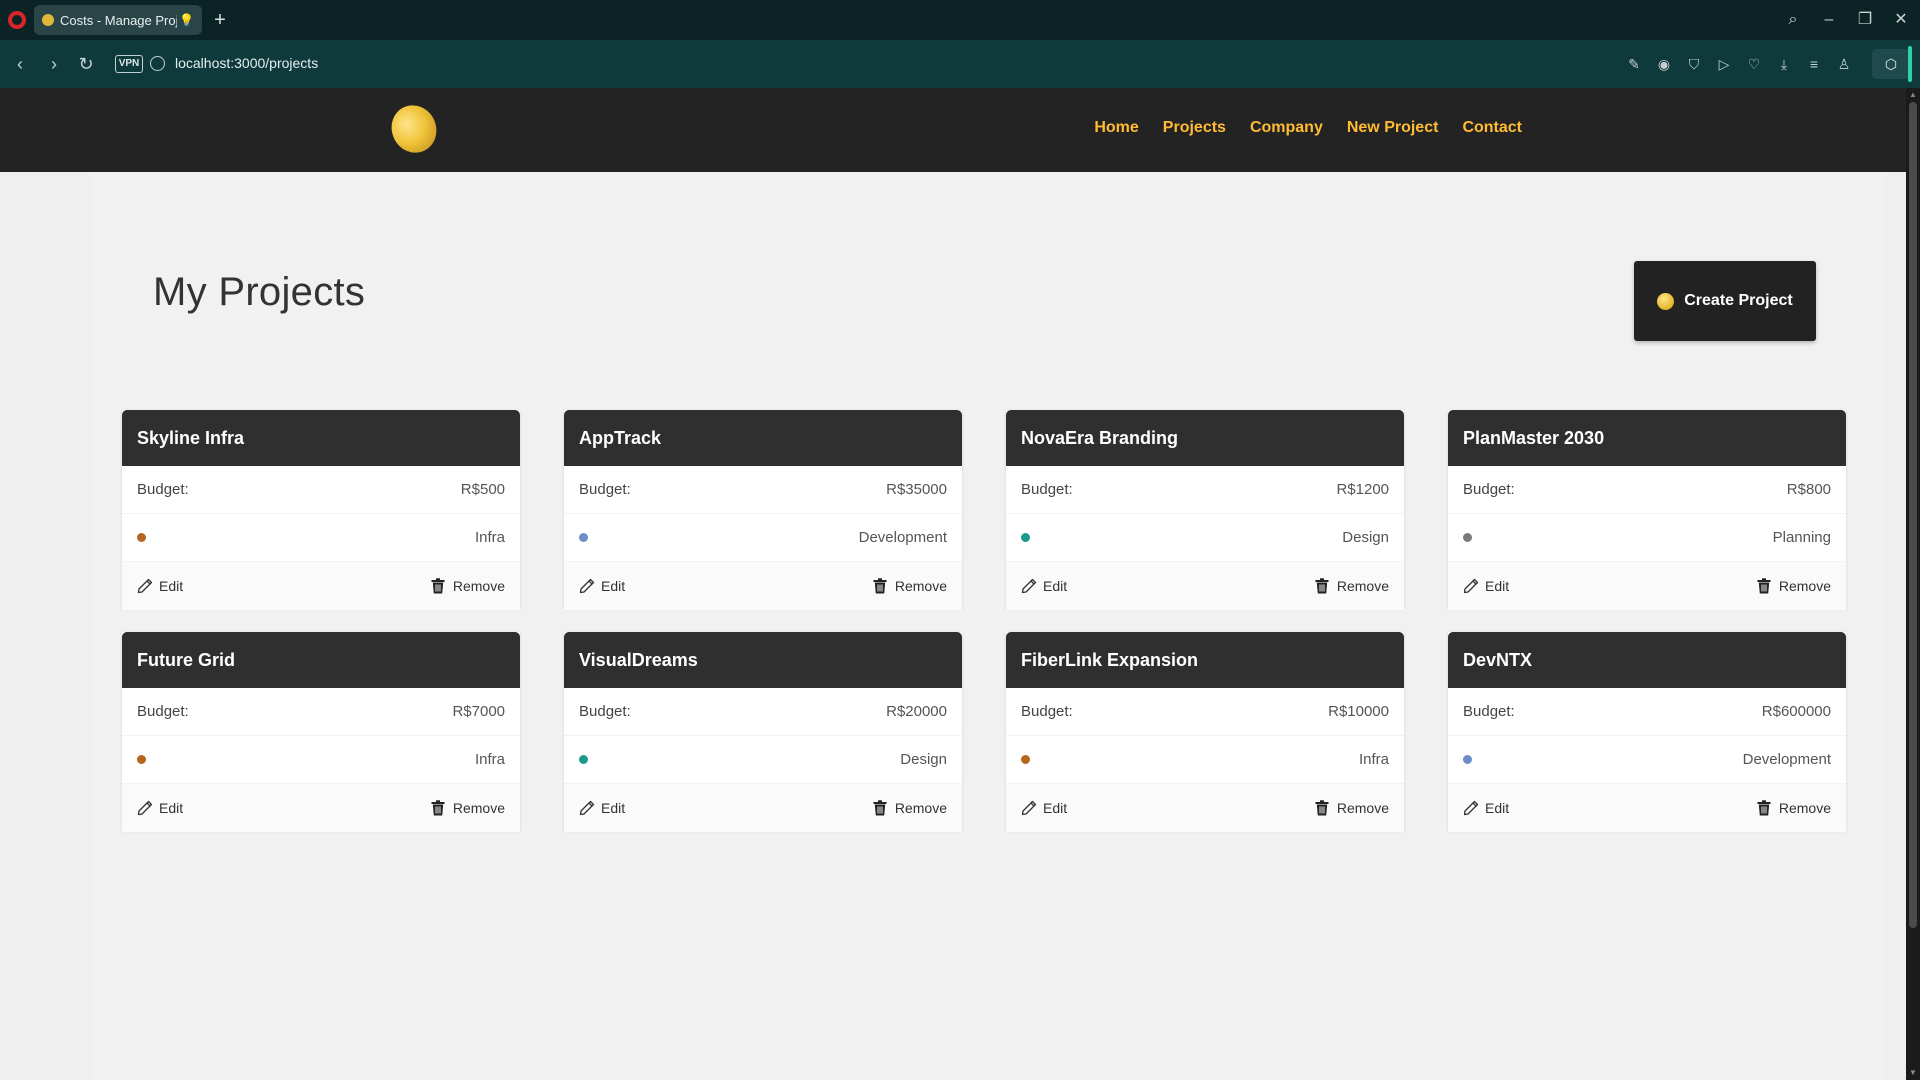  I want to click on page-scrollbar: ▲ ▼, so click(1913, 584).